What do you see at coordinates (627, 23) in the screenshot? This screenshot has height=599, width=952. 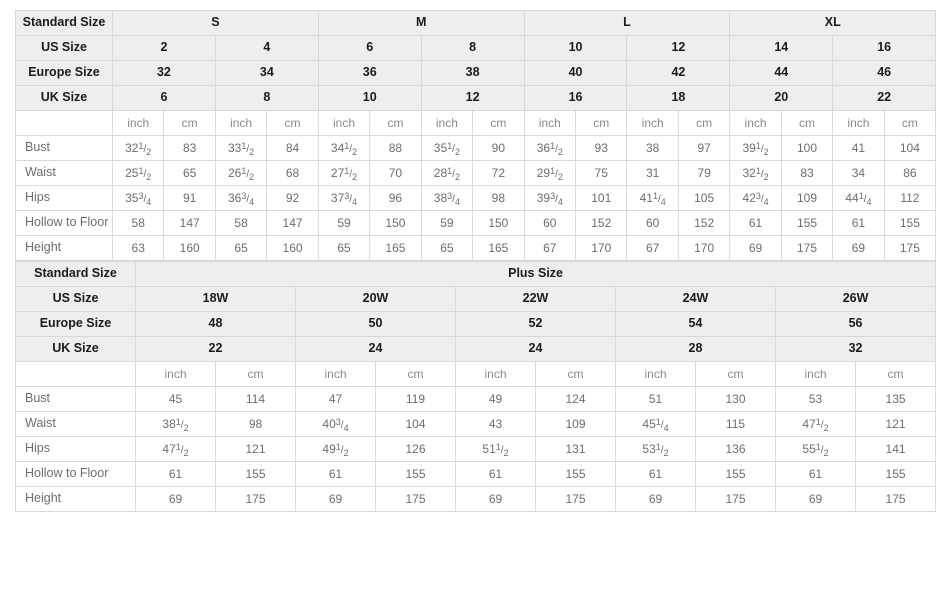 I see `standard-size-group-l: L` at bounding box center [627, 23].